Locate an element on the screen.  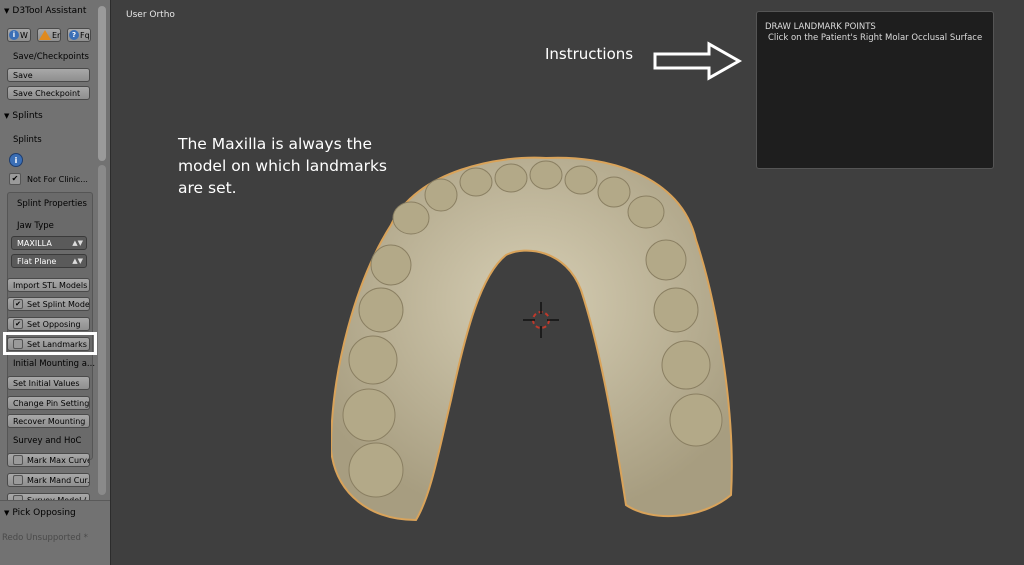
assistant-panel-header: ▼ D3Tool Assistant is located at coordinates (50, 11).